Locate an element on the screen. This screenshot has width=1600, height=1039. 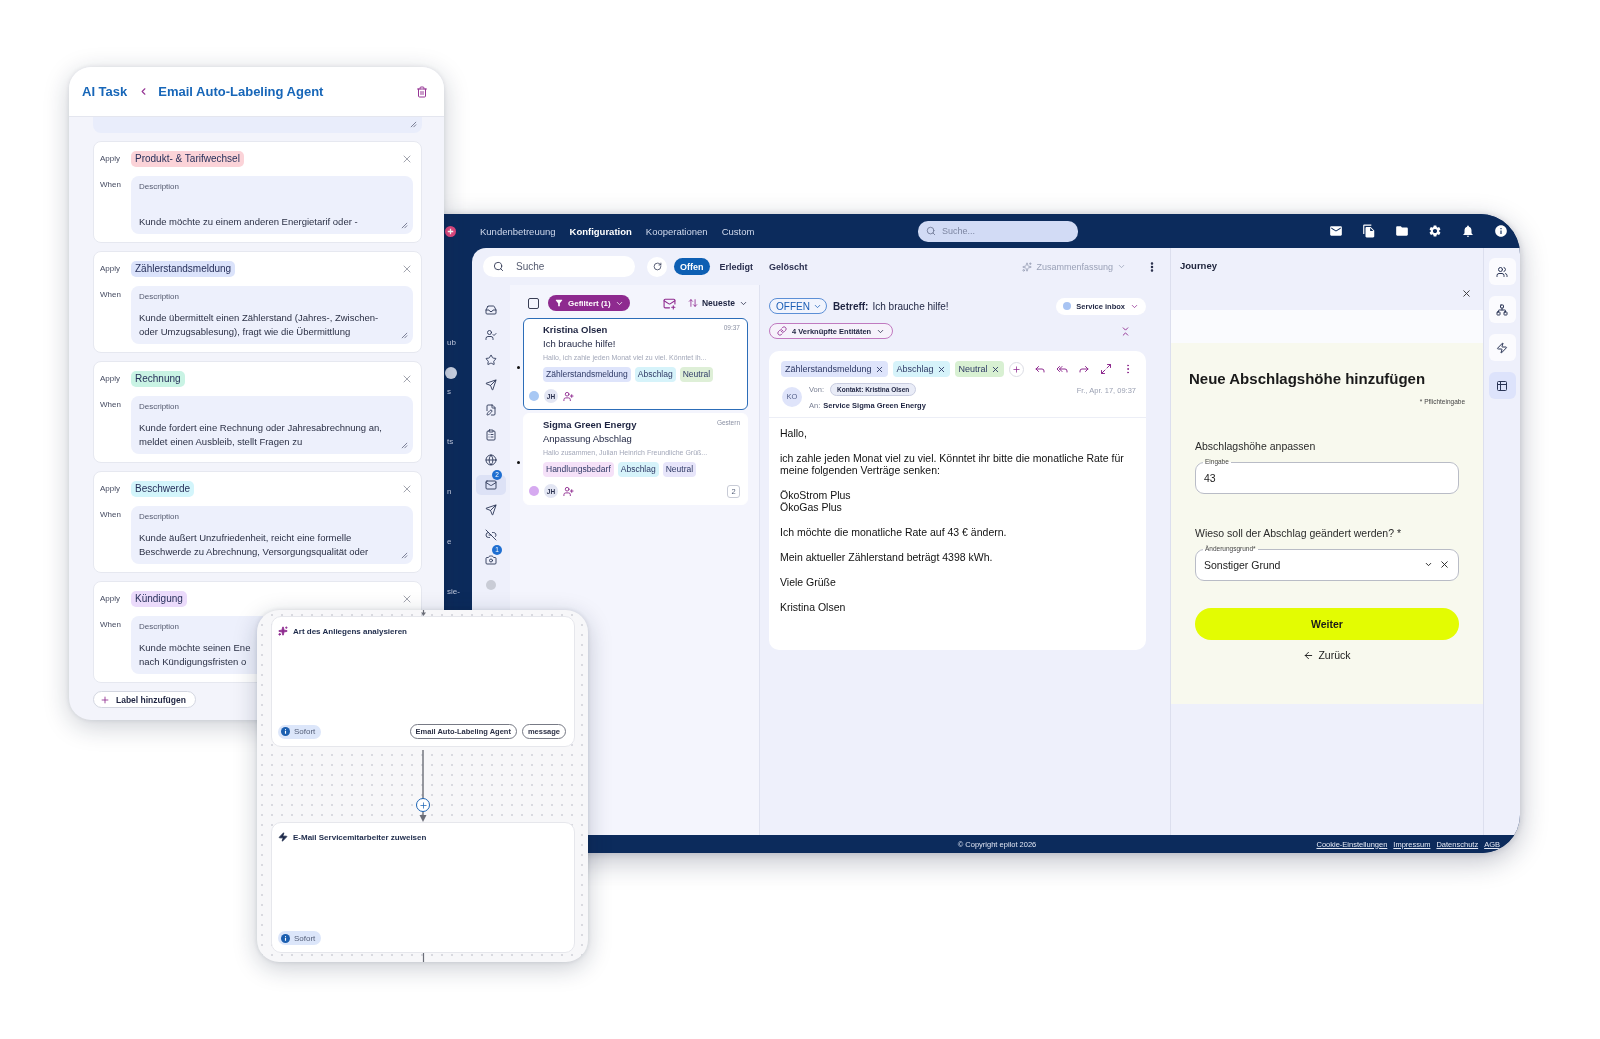
clear-icon is located at coordinates (1444, 564).